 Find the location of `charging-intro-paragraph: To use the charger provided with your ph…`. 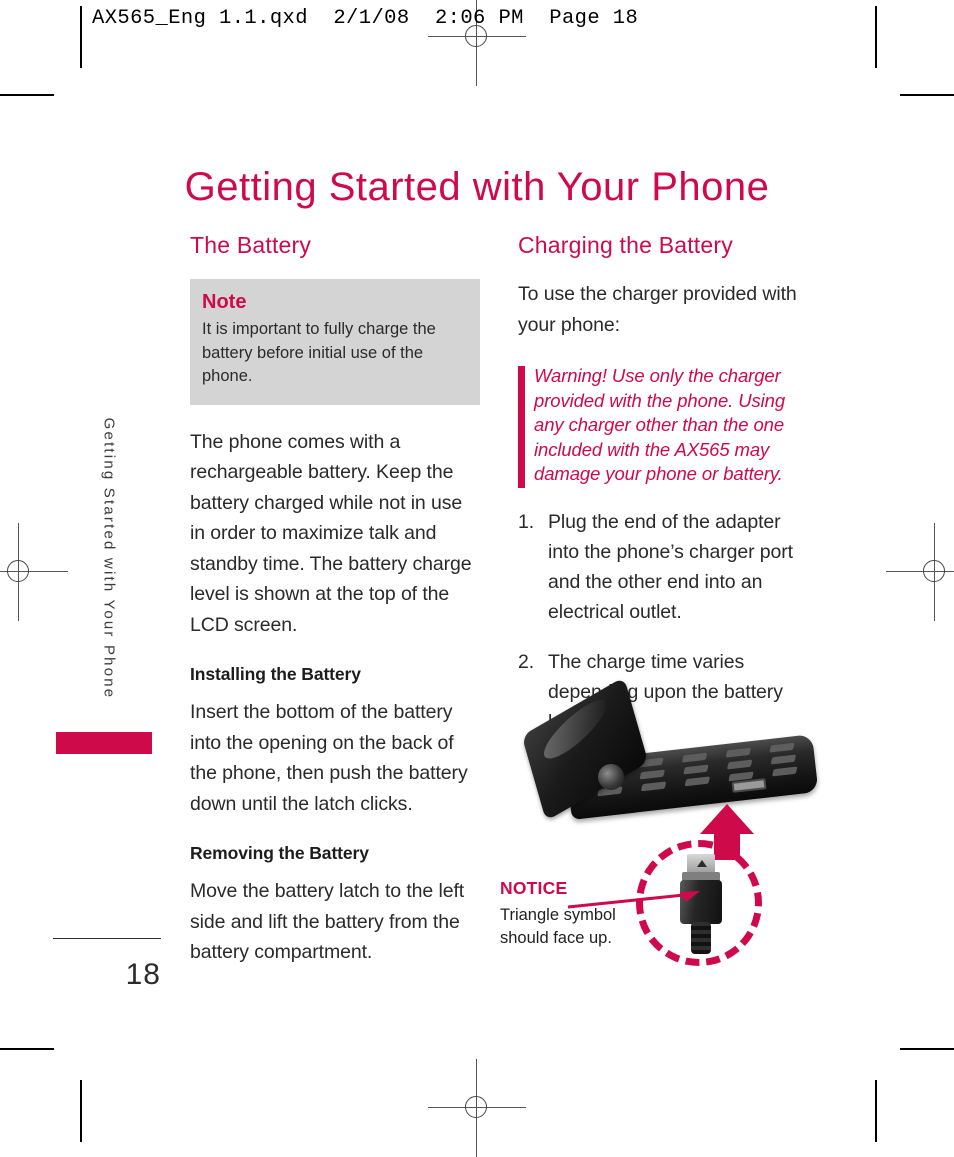

charging-intro-paragraph: To use the charger provided with your ph… is located at coordinates (657, 309).